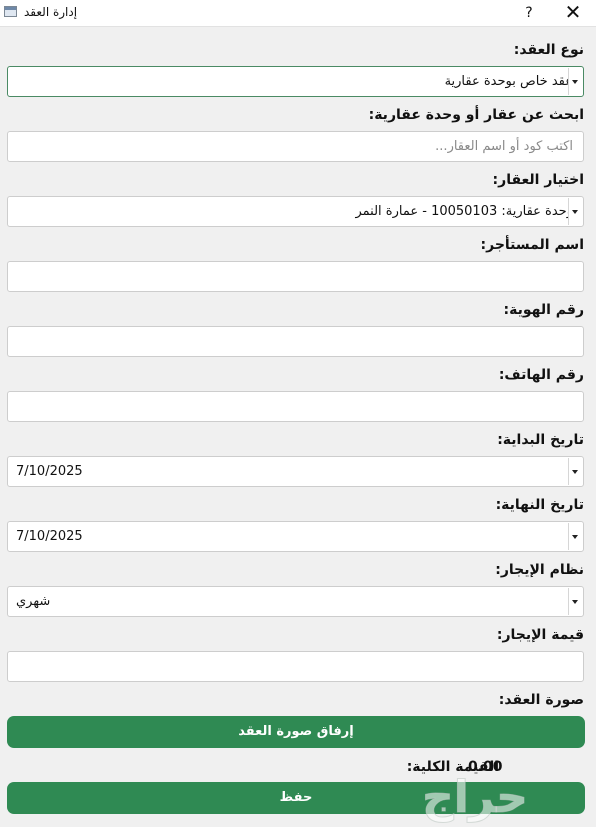 The height and width of the screenshot is (827, 596). Describe the element at coordinates (49, 536) in the screenshot. I see `end-date-value: 7/10/2025` at that location.